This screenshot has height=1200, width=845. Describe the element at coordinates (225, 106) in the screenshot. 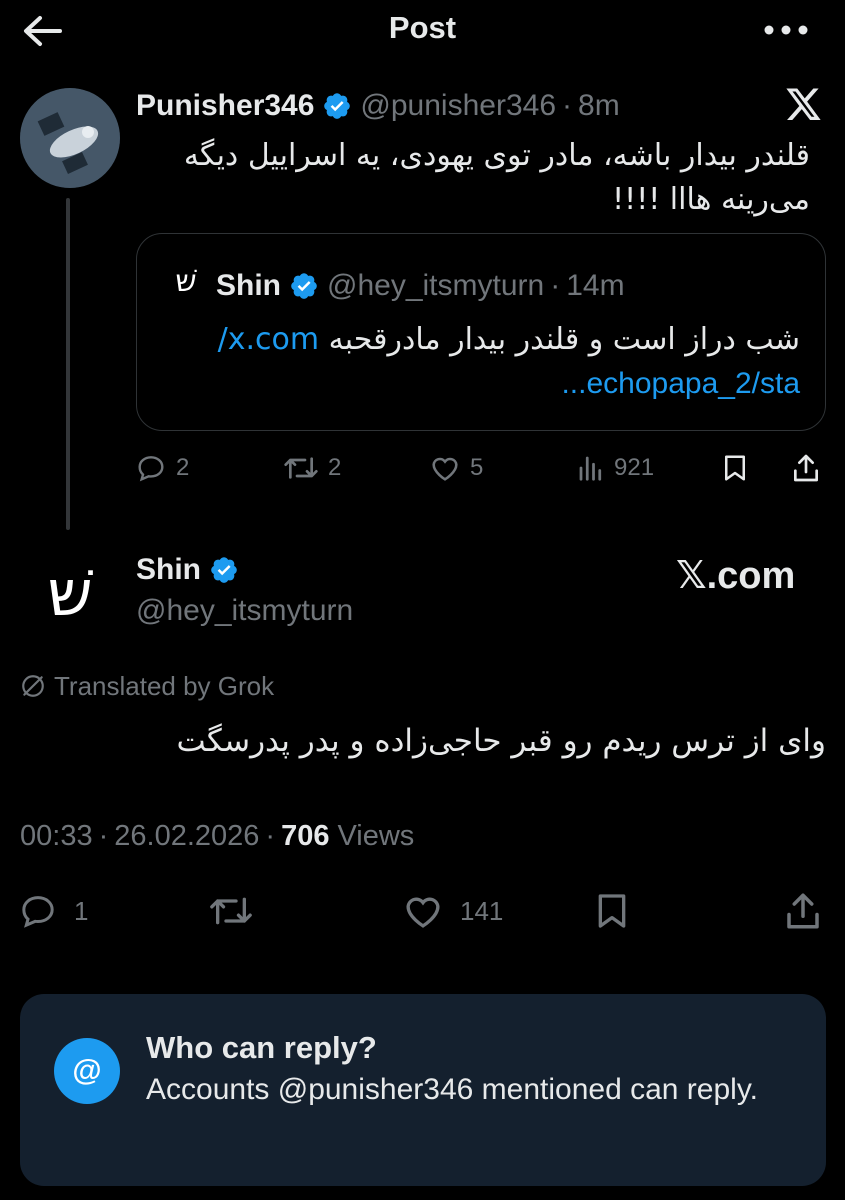

I see `author-name: Punisher346` at that location.